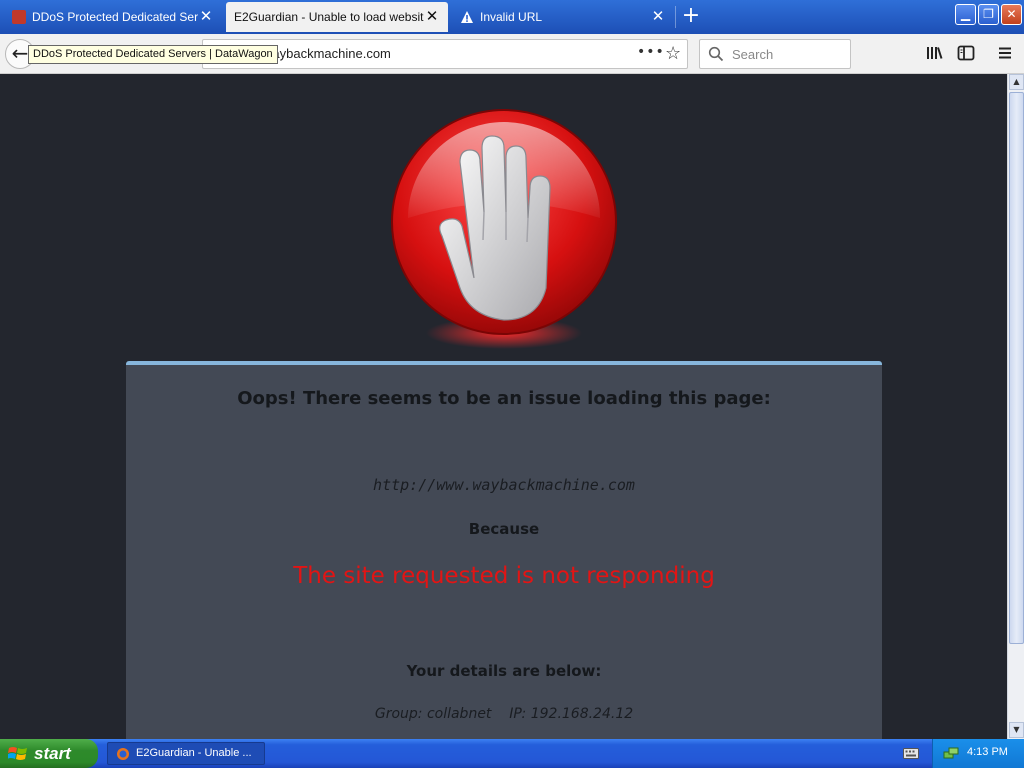 The image size is (1024, 768). What do you see at coordinates (504, 714) in the screenshot?
I see `user-details: Group: collabnet IP: 192.168.24.12` at bounding box center [504, 714].